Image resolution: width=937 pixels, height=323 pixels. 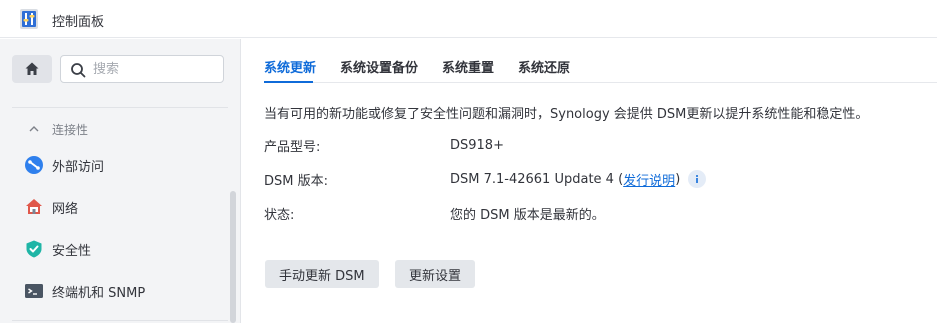 What do you see at coordinates (379, 68) in the screenshot?
I see `tab-config-backup: 系统设置备份` at bounding box center [379, 68].